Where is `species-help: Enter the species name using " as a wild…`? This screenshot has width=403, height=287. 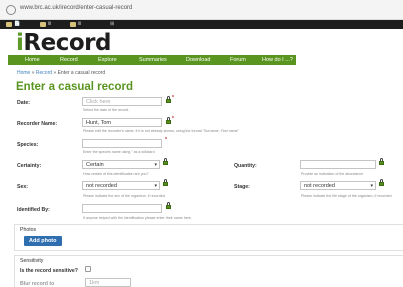 species-help: Enter the species name using " as a wild… is located at coordinates (119, 152).